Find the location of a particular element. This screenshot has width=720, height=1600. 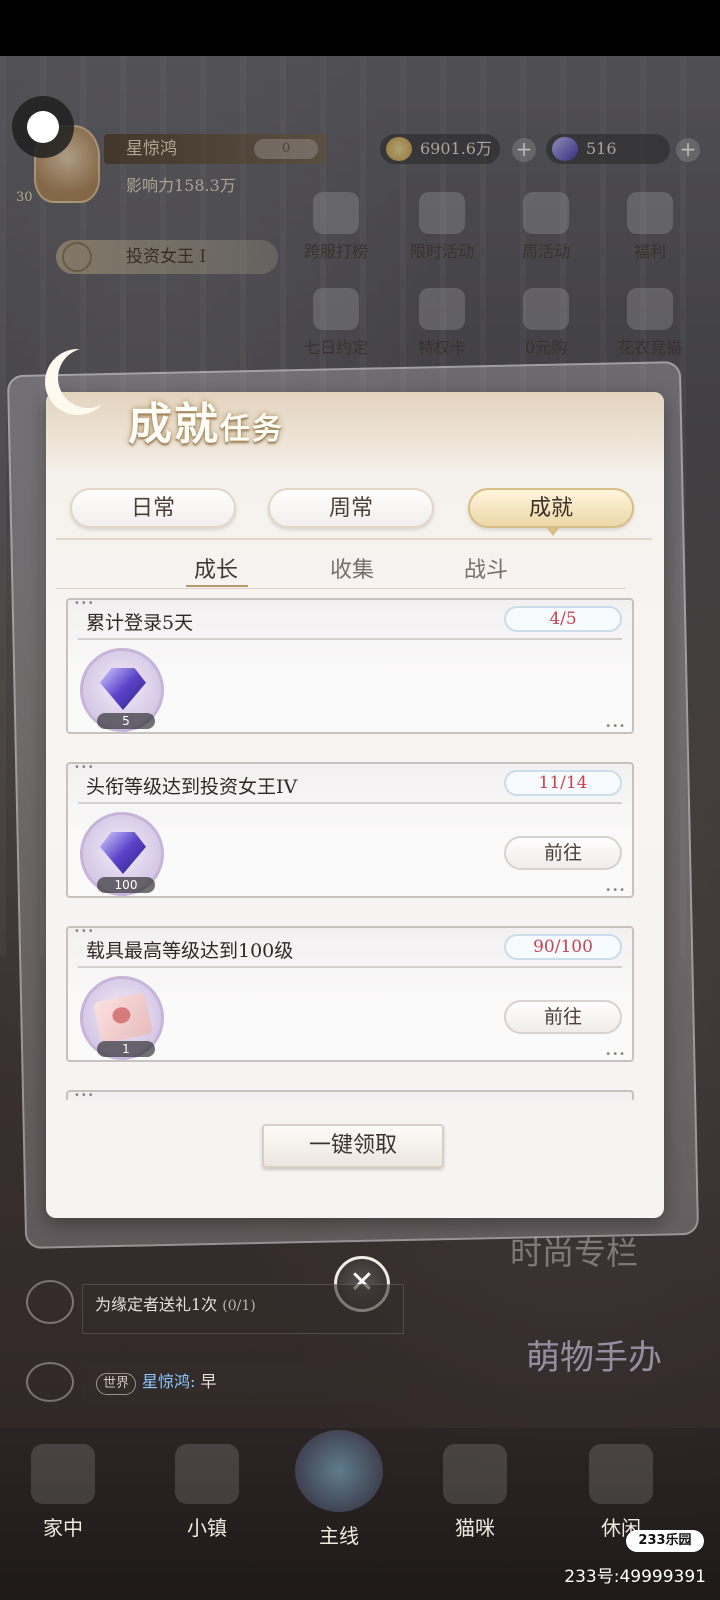

popup-title-sub: 任务 is located at coordinates (252, 429).